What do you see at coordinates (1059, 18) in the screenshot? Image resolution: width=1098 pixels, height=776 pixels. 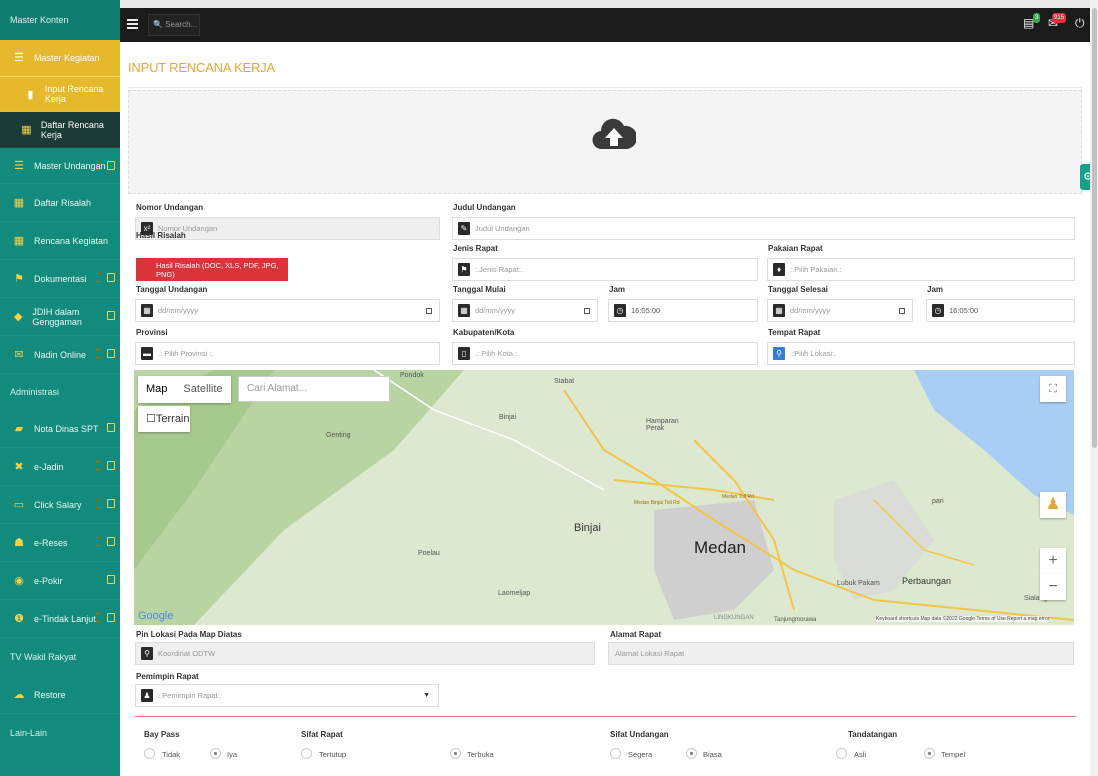 I see `messages-badge: 915` at bounding box center [1059, 18].